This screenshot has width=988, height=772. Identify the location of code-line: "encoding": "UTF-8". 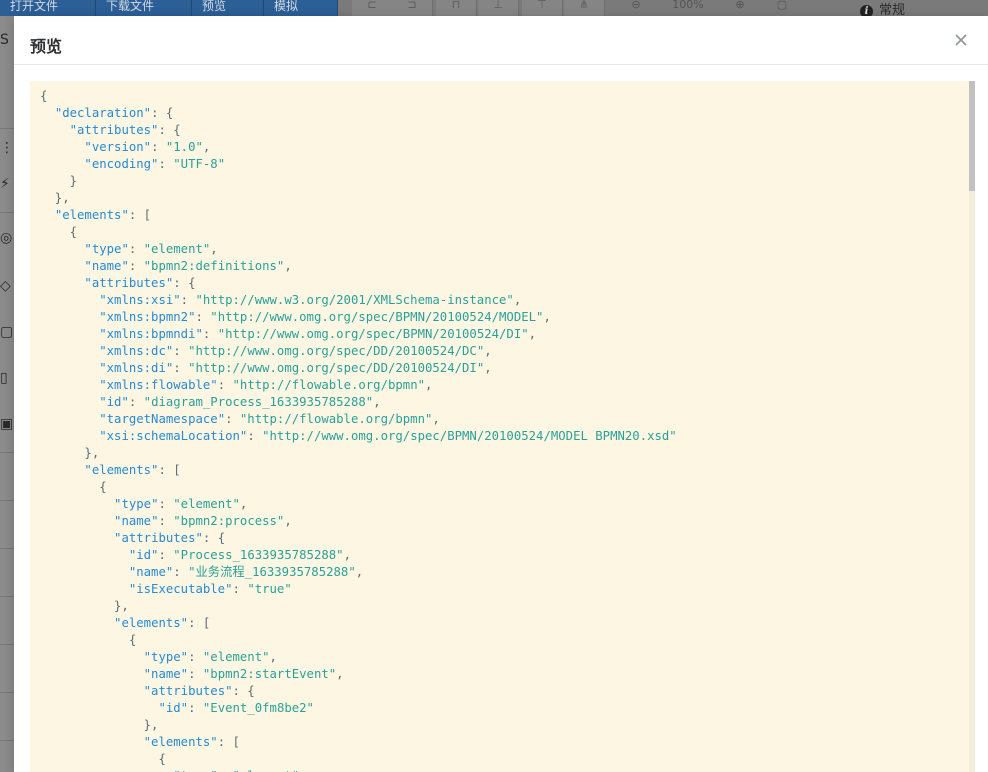
(155, 164).